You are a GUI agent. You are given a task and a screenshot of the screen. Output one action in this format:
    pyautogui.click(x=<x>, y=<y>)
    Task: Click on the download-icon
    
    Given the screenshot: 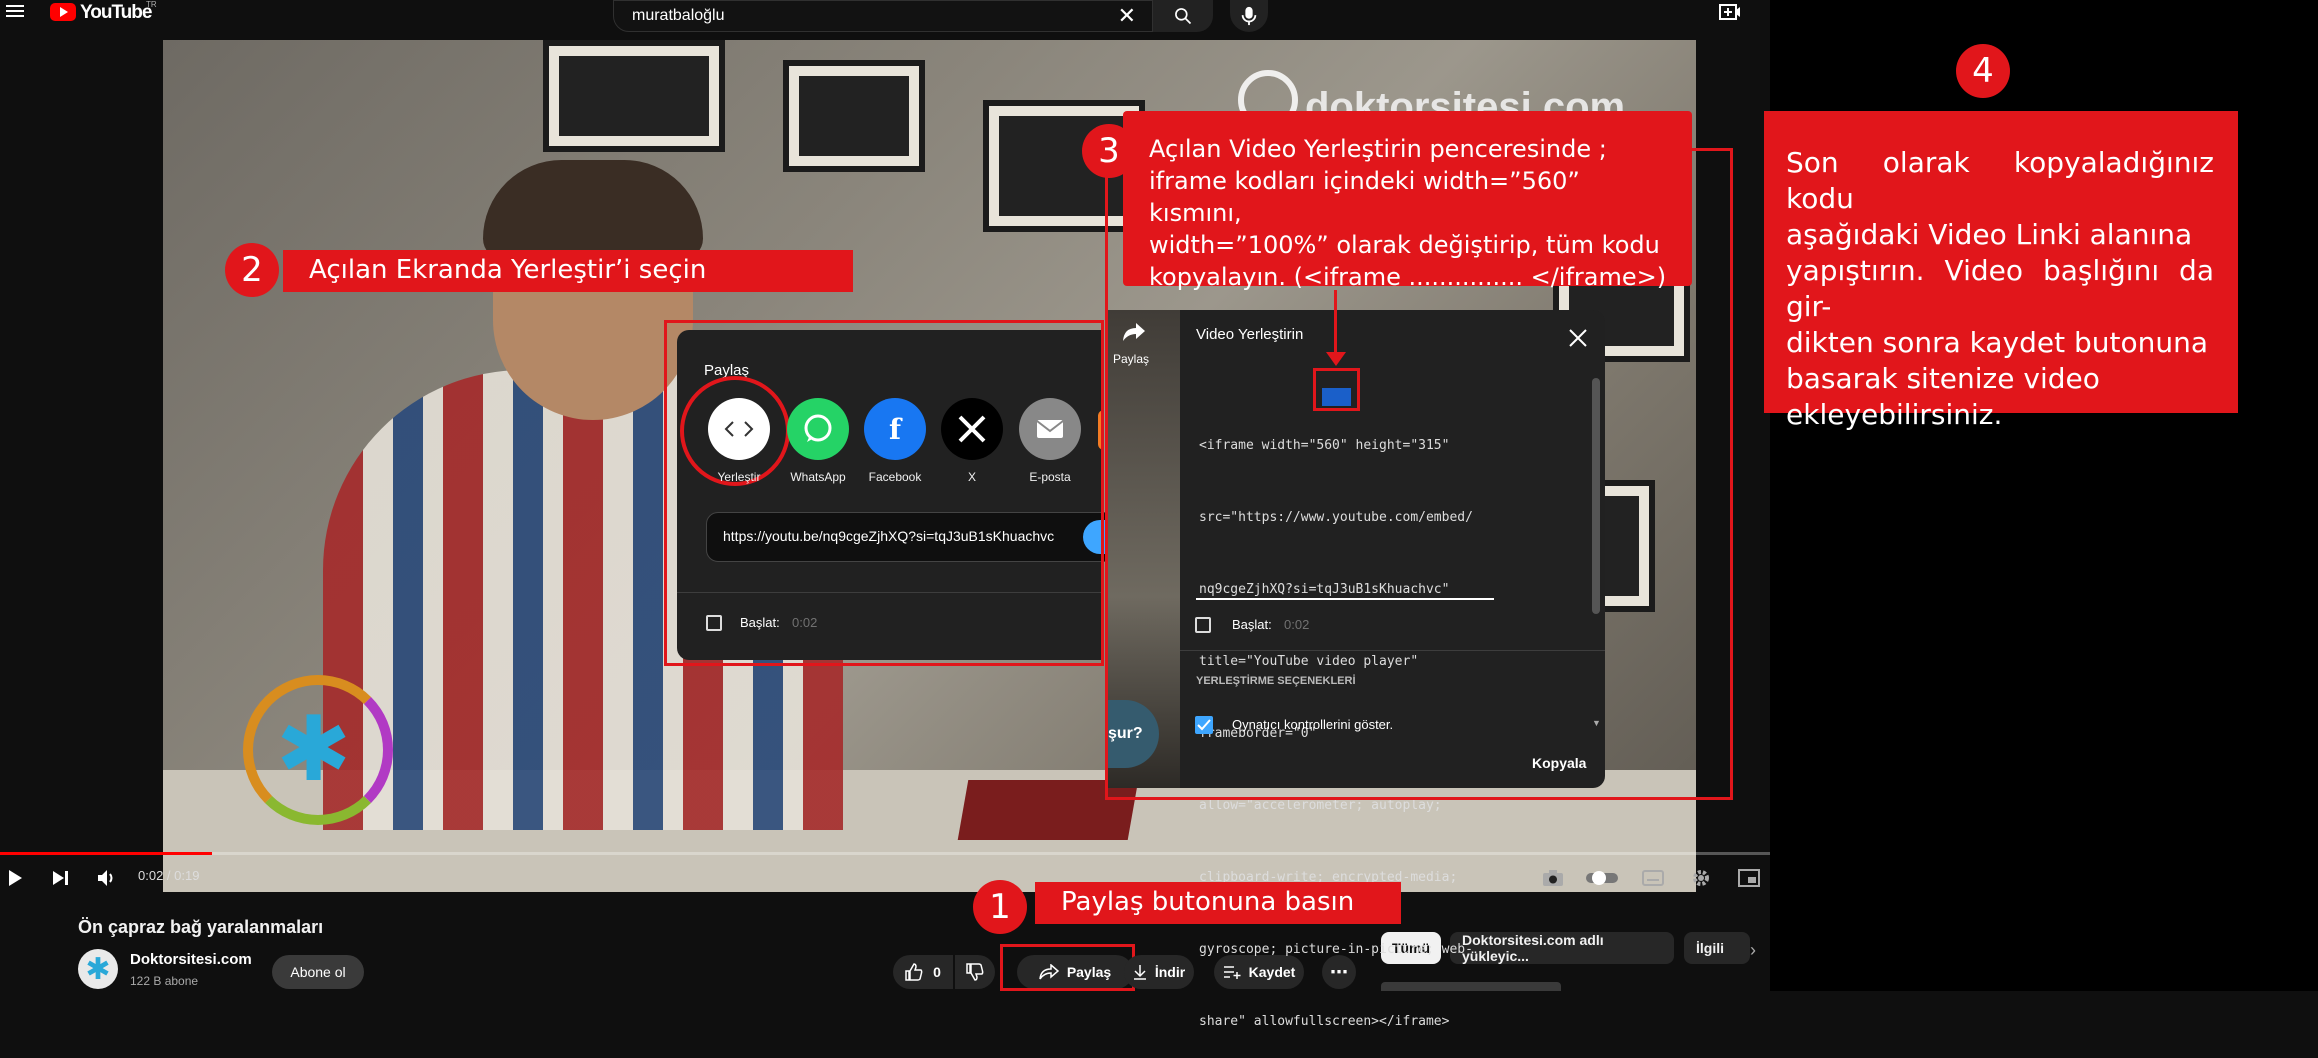 What is the action you would take?
    pyautogui.click(x=1139, y=972)
    